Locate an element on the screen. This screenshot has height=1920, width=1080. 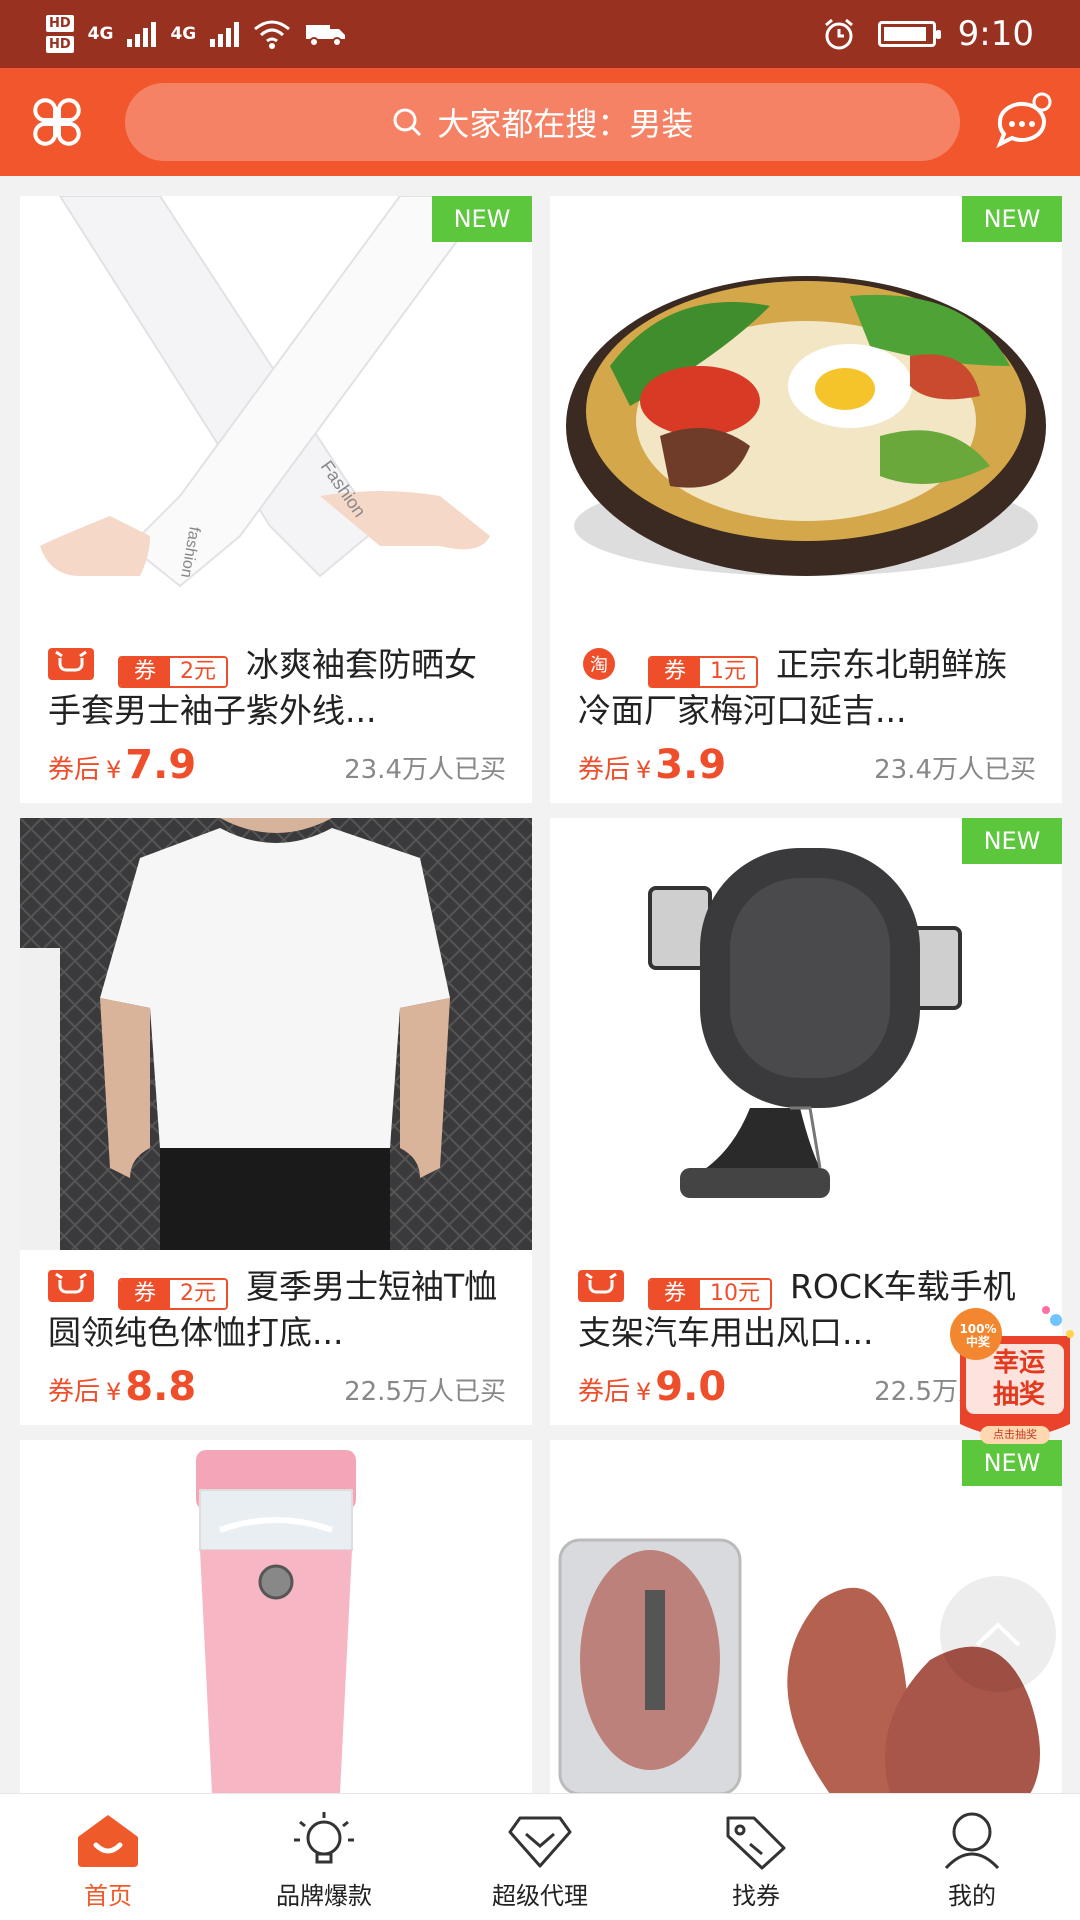
chat-bubble-icon is located at coordinates (1024, 120).